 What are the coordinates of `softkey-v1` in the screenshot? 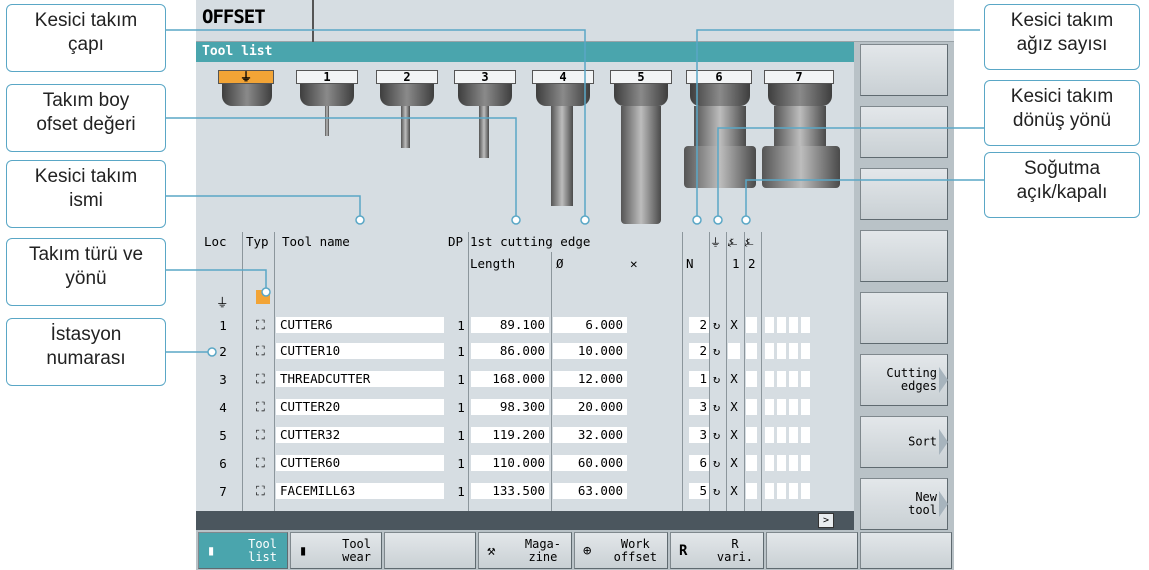 It's located at (904, 70).